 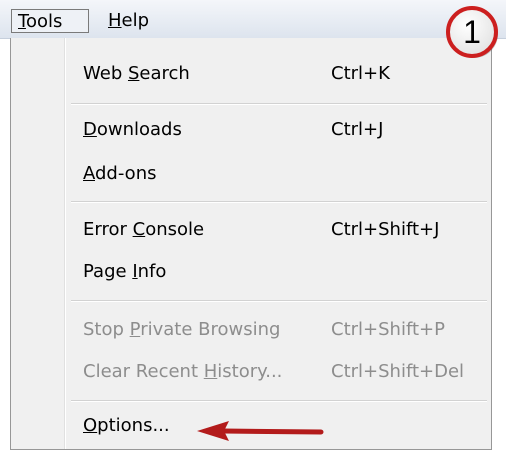 I want to click on menu-item-label: Error Console, so click(x=143, y=230).